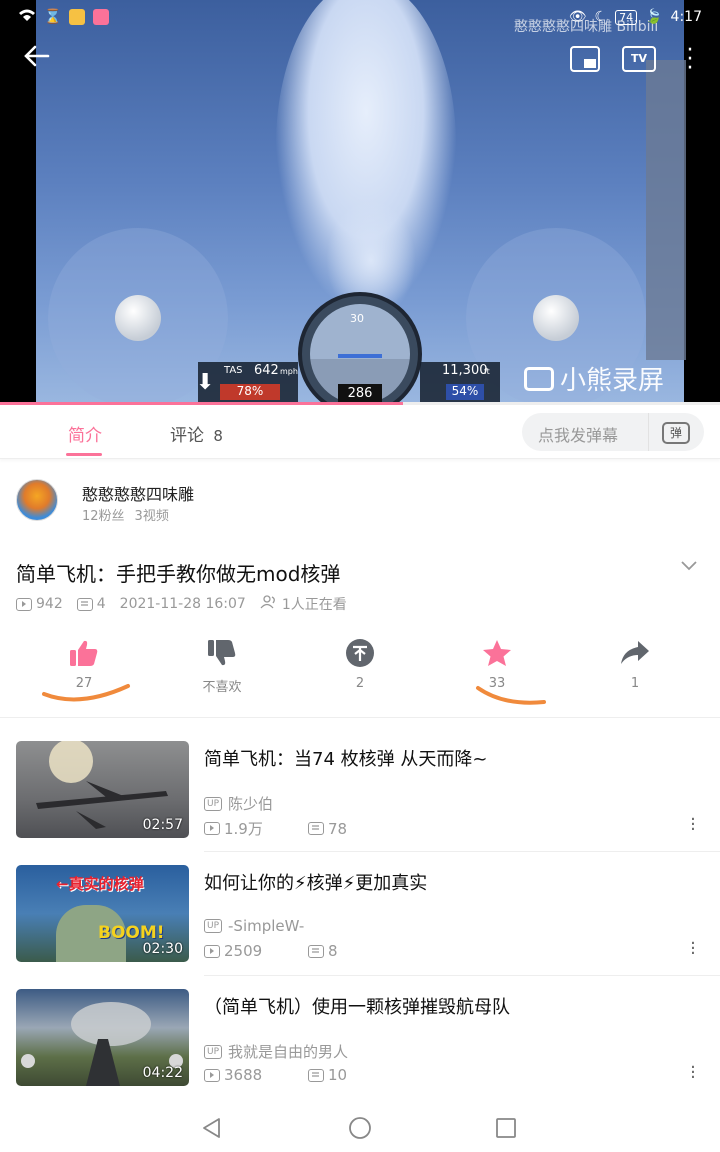  Describe the element at coordinates (187, 436) in the screenshot. I see `tab-comments-label: 评论` at that location.